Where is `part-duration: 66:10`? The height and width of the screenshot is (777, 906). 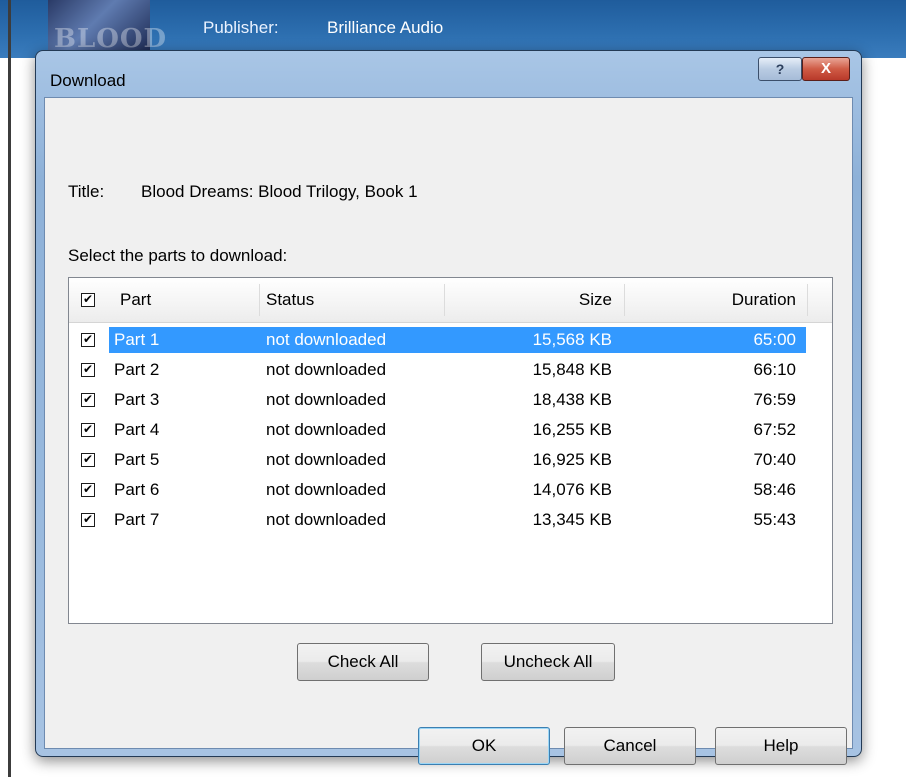 part-duration: 66:10 is located at coordinates (774, 369).